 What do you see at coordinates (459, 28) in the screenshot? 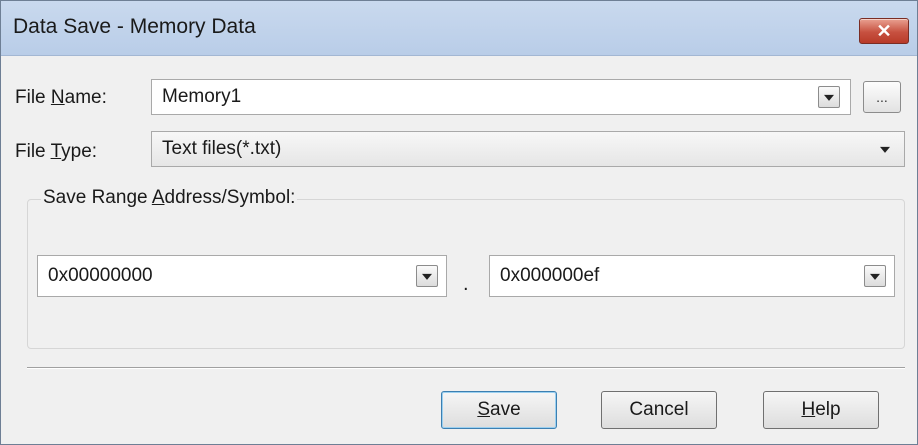
I see `title-bar: Data Save - Memory Data ✕` at bounding box center [459, 28].